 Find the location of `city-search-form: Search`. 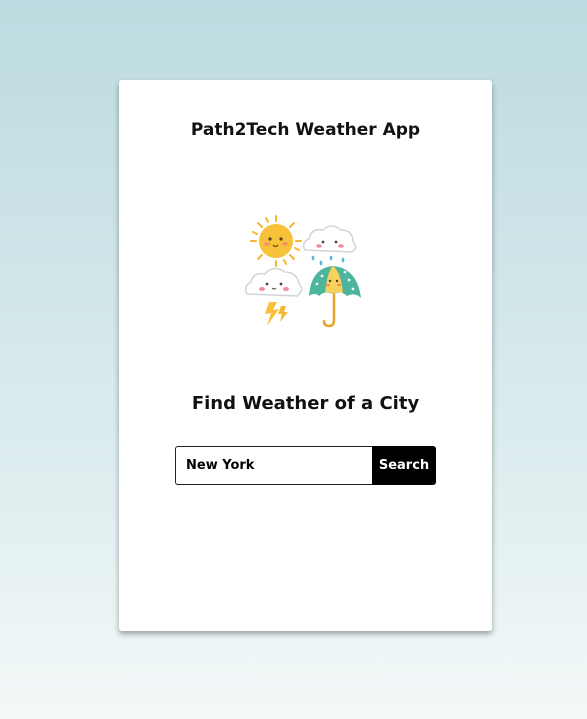

city-search-form: Search is located at coordinates (305, 465).